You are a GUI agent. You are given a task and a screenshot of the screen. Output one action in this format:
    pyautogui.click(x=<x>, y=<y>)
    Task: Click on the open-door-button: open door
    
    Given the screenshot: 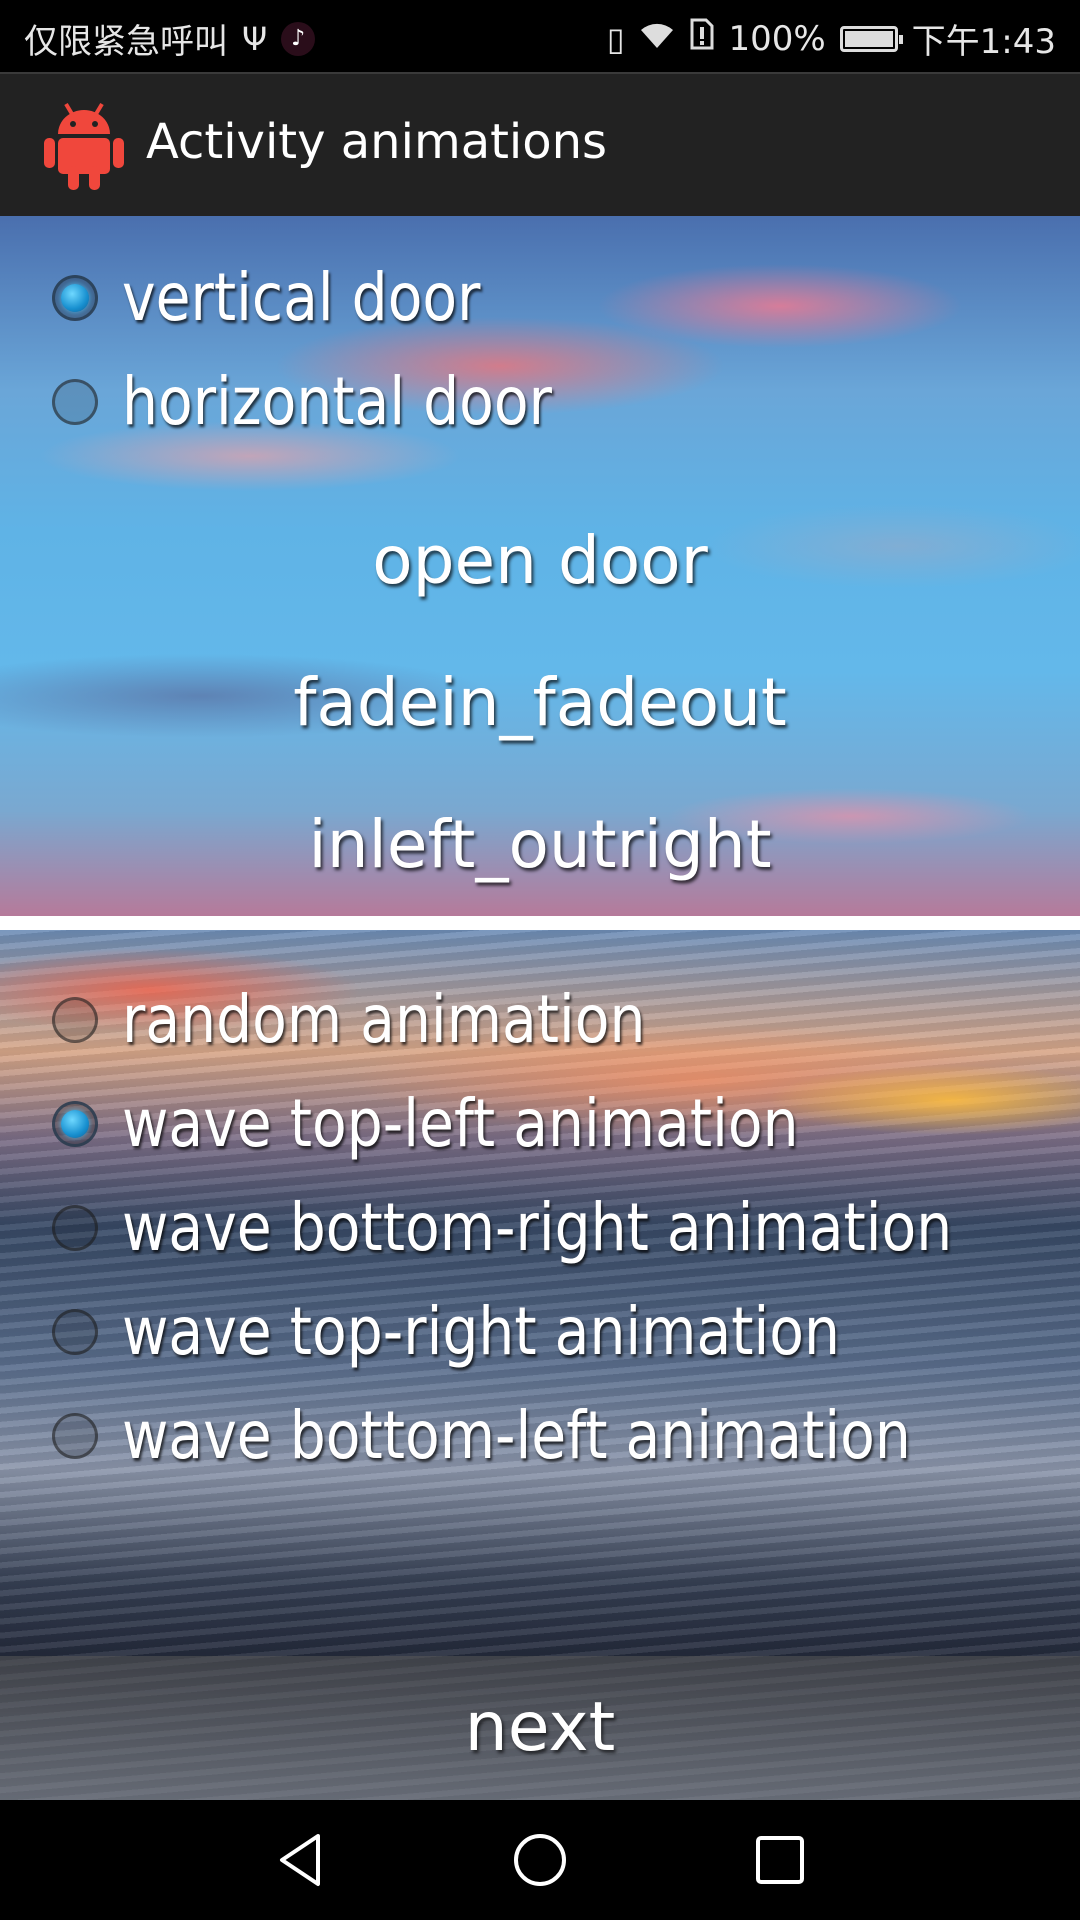 What is the action you would take?
    pyautogui.click(x=540, y=561)
    